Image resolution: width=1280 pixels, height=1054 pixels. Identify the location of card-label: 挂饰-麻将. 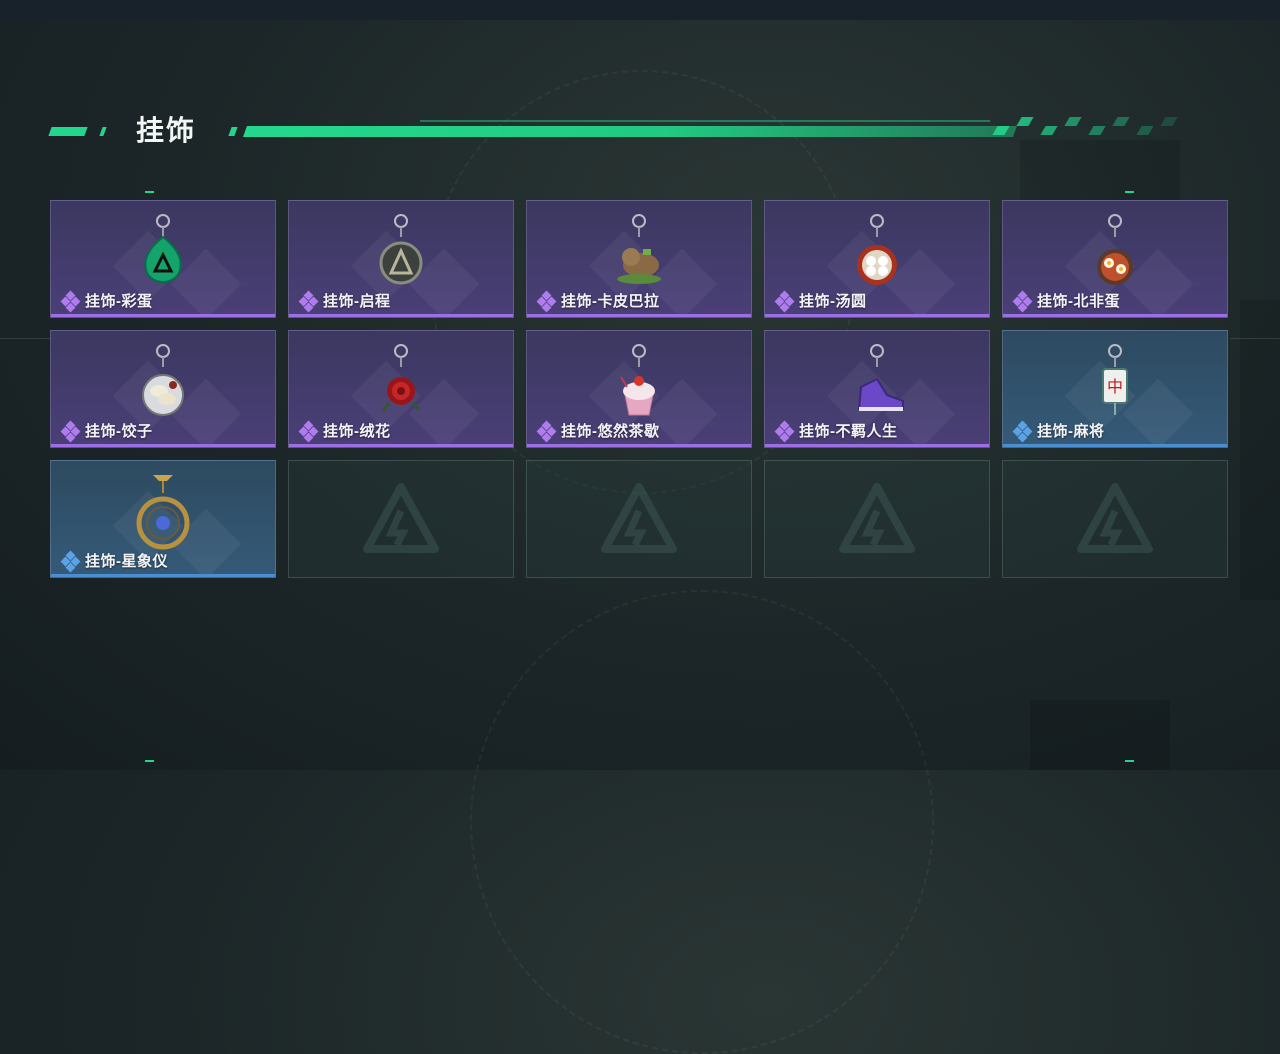
(1058, 431).